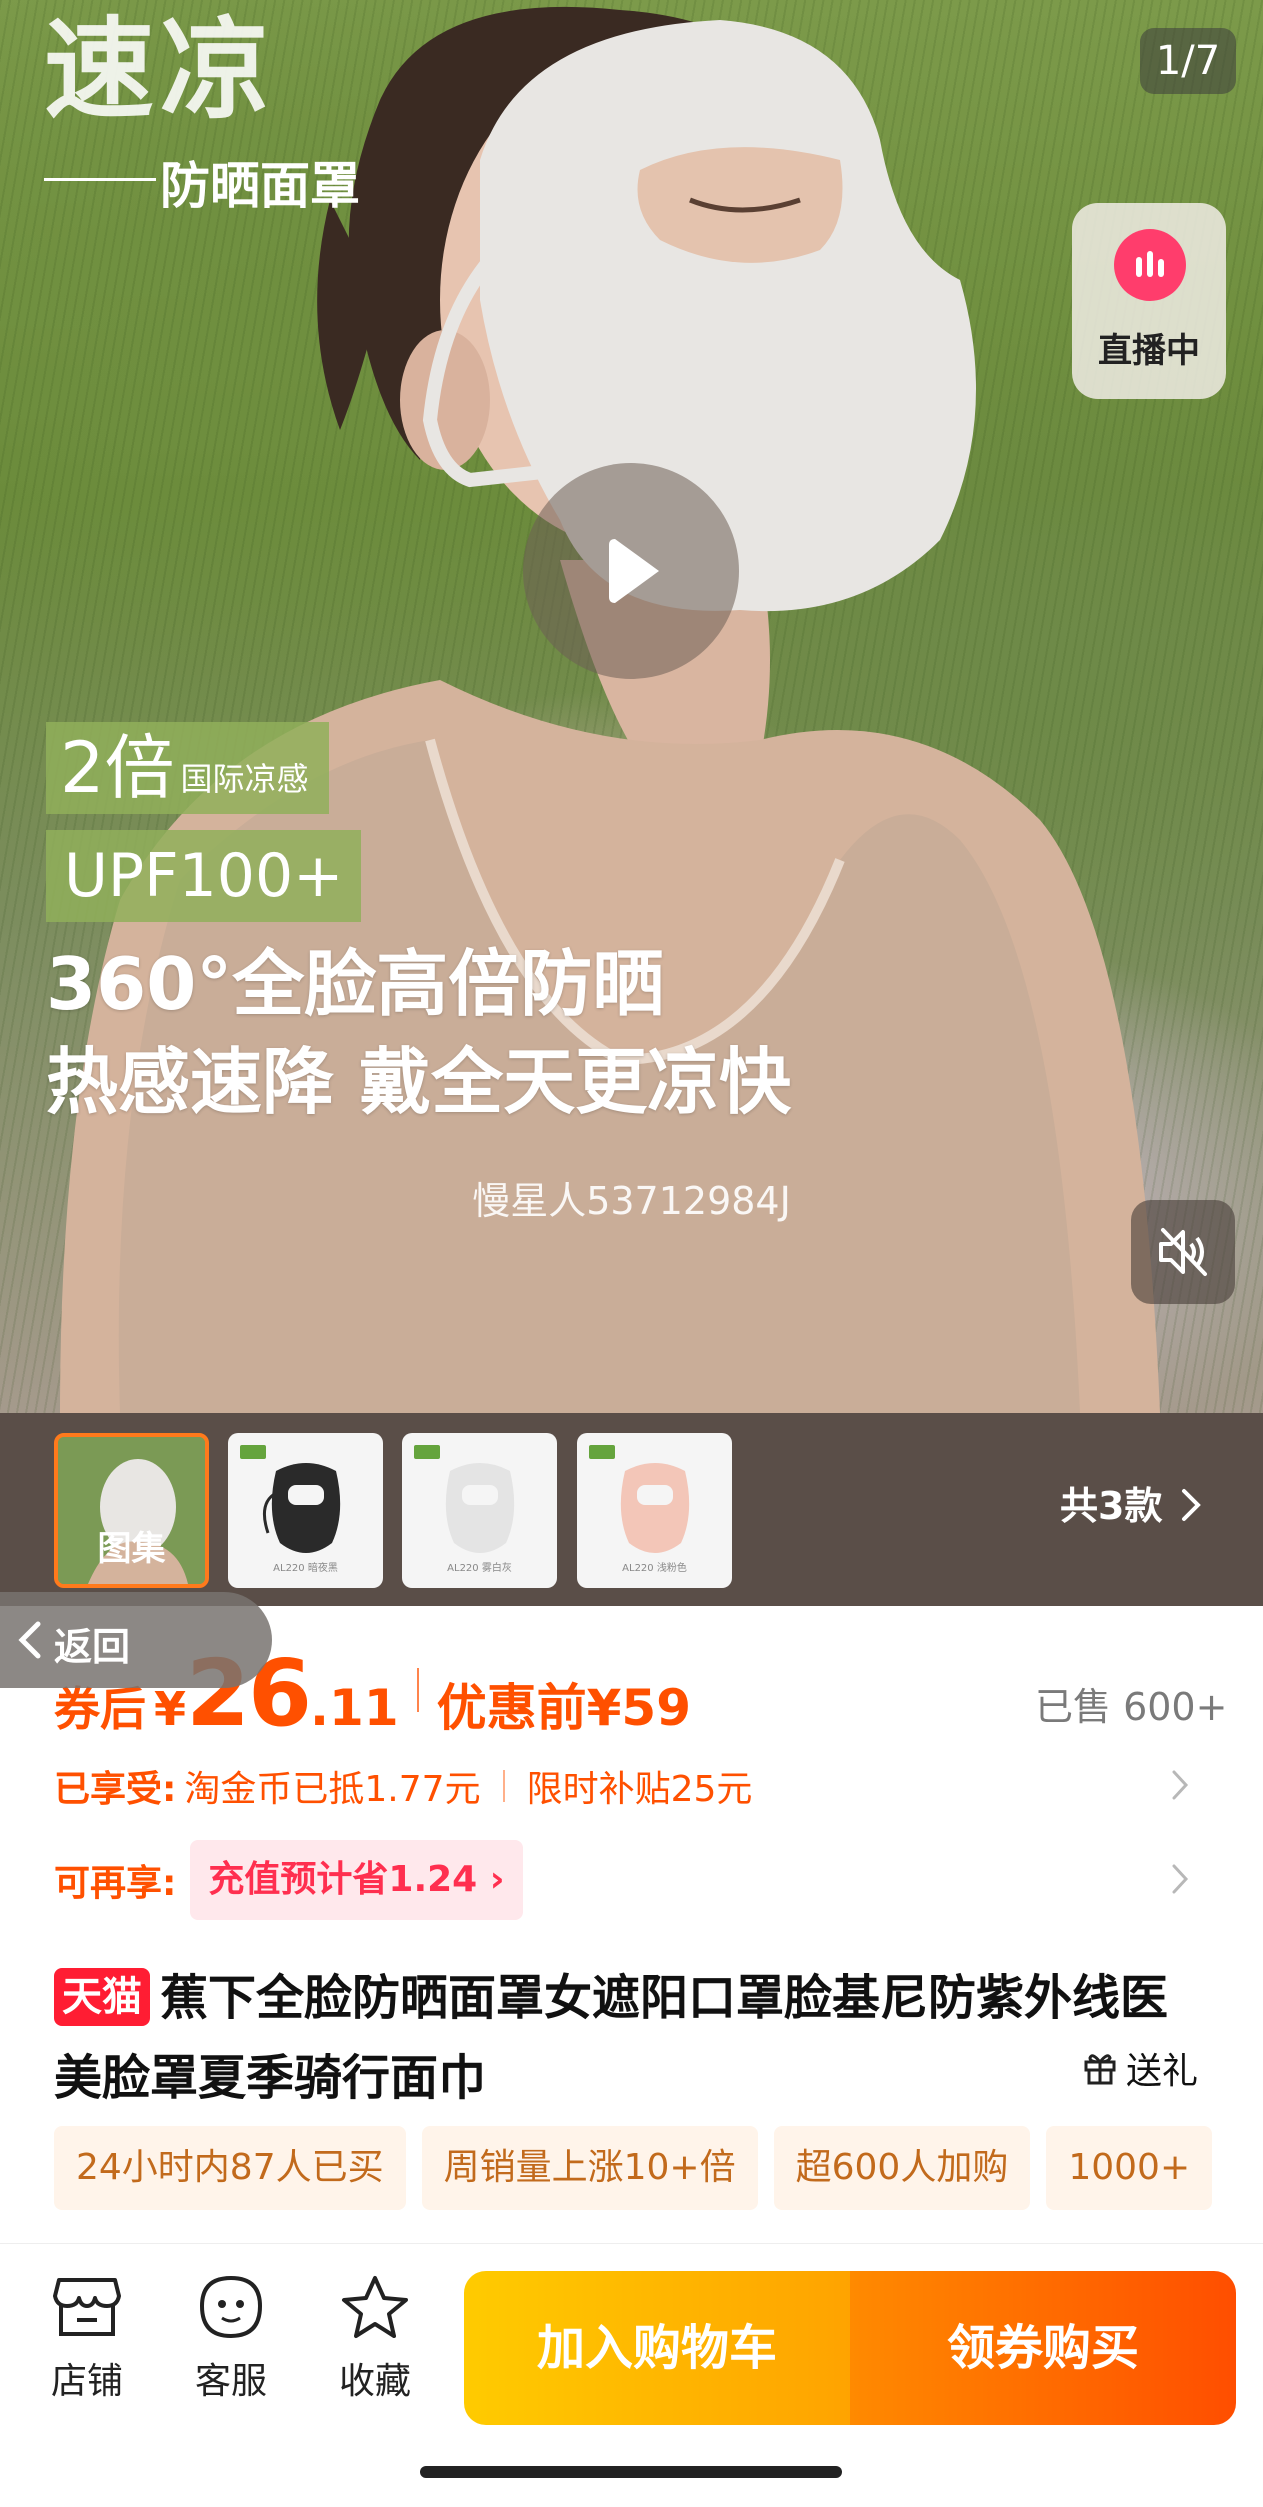 The width and height of the screenshot is (1263, 2507). What do you see at coordinates (503, 1786) in the screenshot?
I see `benefit-separator` at bounding box center [503, 1786].